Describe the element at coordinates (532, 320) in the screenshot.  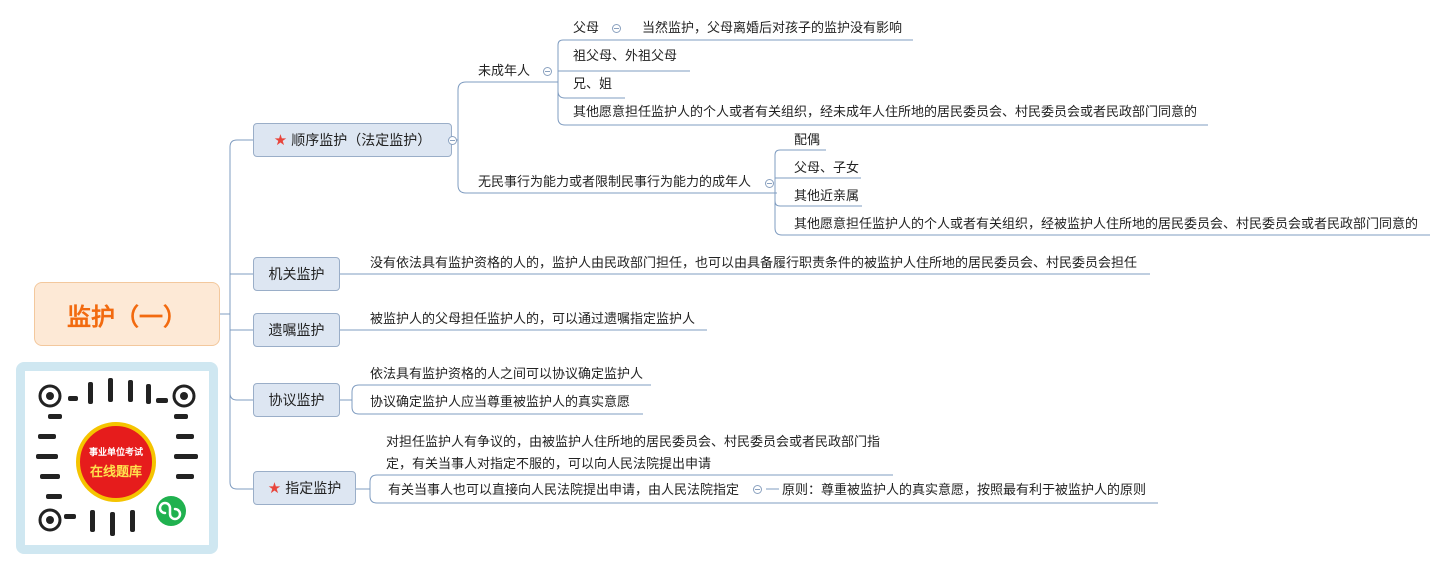
I see `node-will-desc: 被监护人的父母担任监护人的，可以通过遗嘱指定监护人` at that location.